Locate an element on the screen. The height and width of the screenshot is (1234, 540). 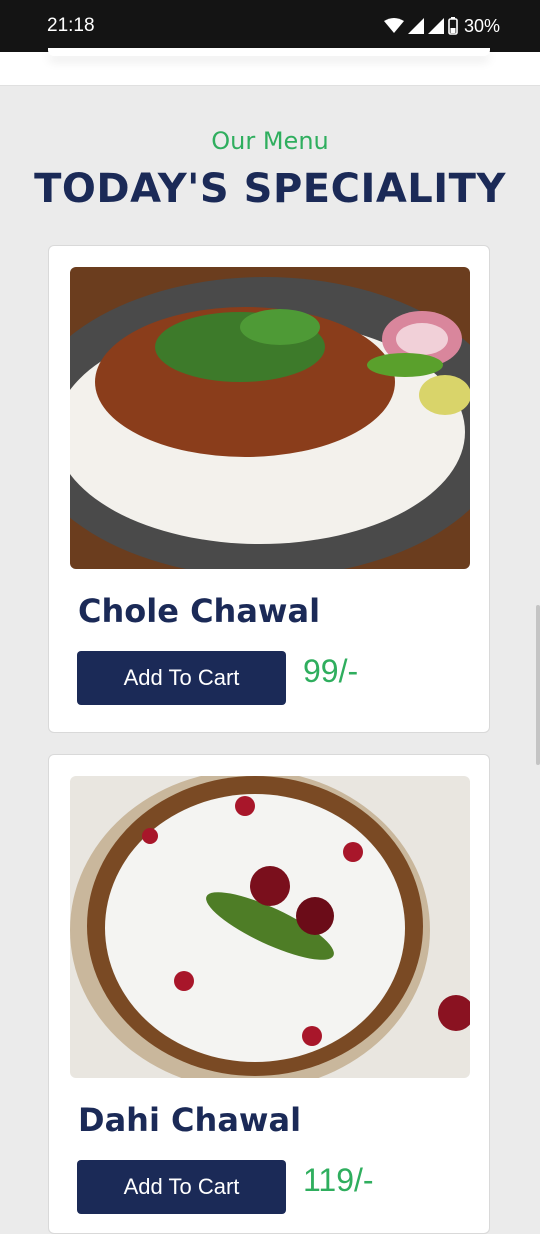
wifi-icon is located at coordinates (393, 26).